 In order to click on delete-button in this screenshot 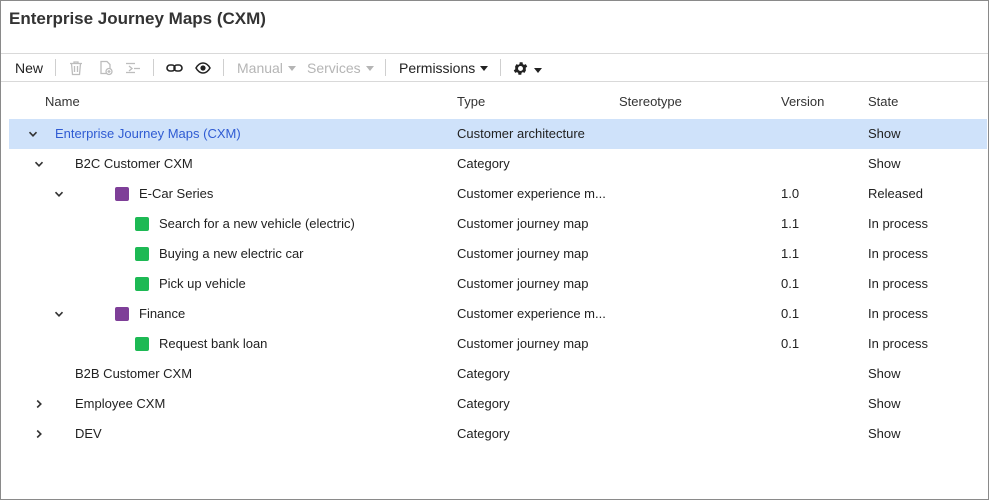, I will do `click(76, 68)`.